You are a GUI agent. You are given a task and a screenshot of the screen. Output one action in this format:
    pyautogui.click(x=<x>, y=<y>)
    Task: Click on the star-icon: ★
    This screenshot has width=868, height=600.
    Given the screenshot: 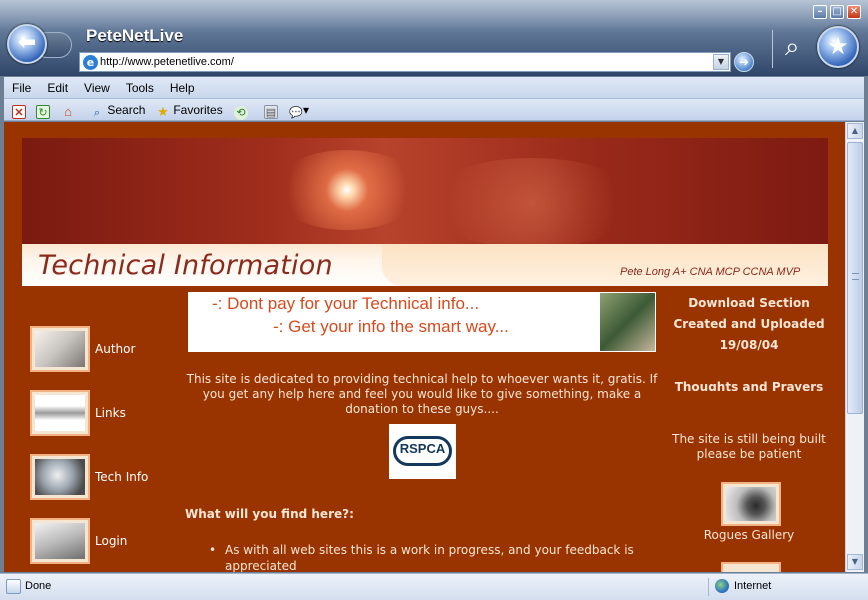 What is the action you would take?
    pyautogui.click(x=838, y=46)
    